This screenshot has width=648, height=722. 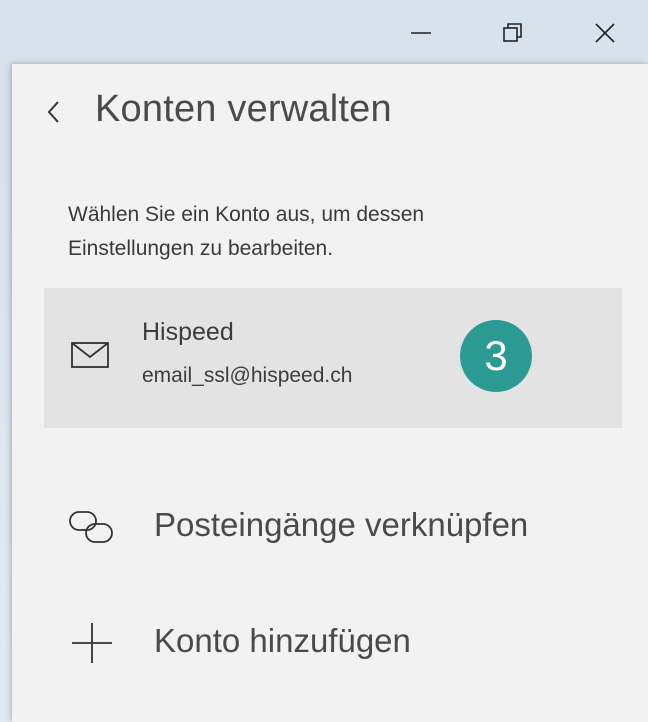 What do you see at coordinates (243, 109) in the screenshot?
I see `page-title: Konten verwalten` at bounding box center [243, 109].